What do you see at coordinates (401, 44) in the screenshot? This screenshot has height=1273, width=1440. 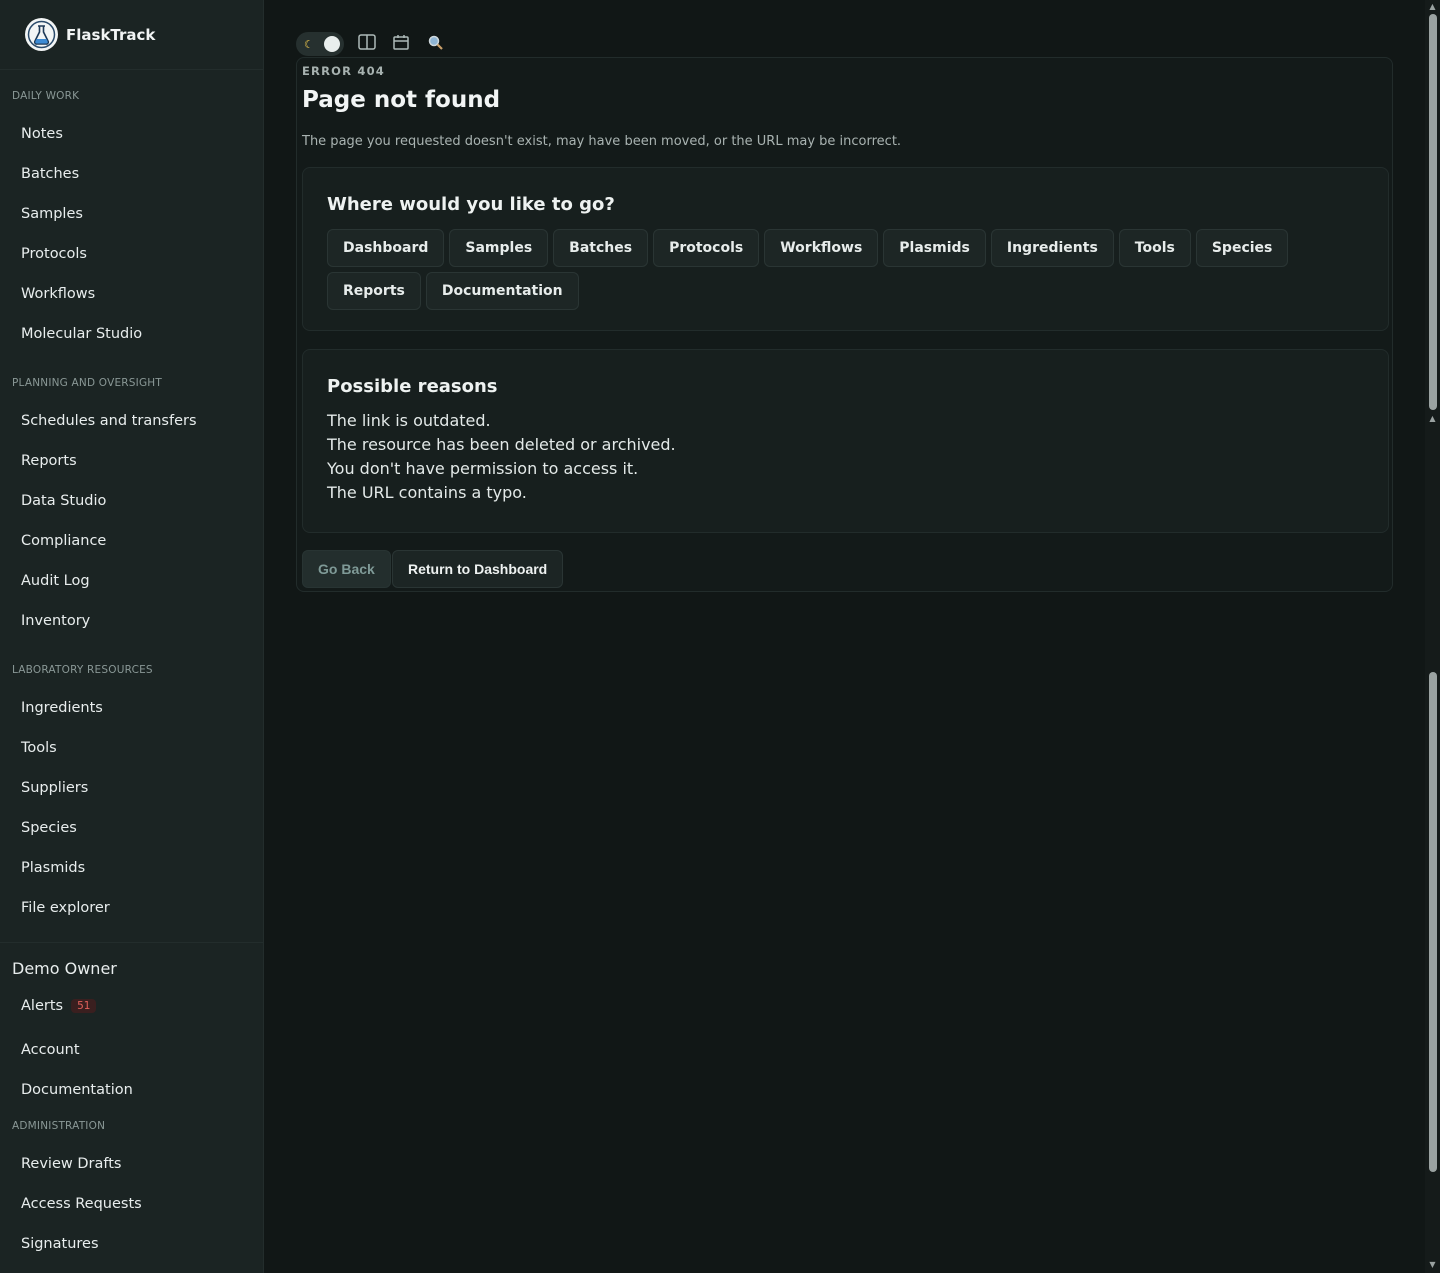 I see `calendar-icon` at bounding box center [401, 44].